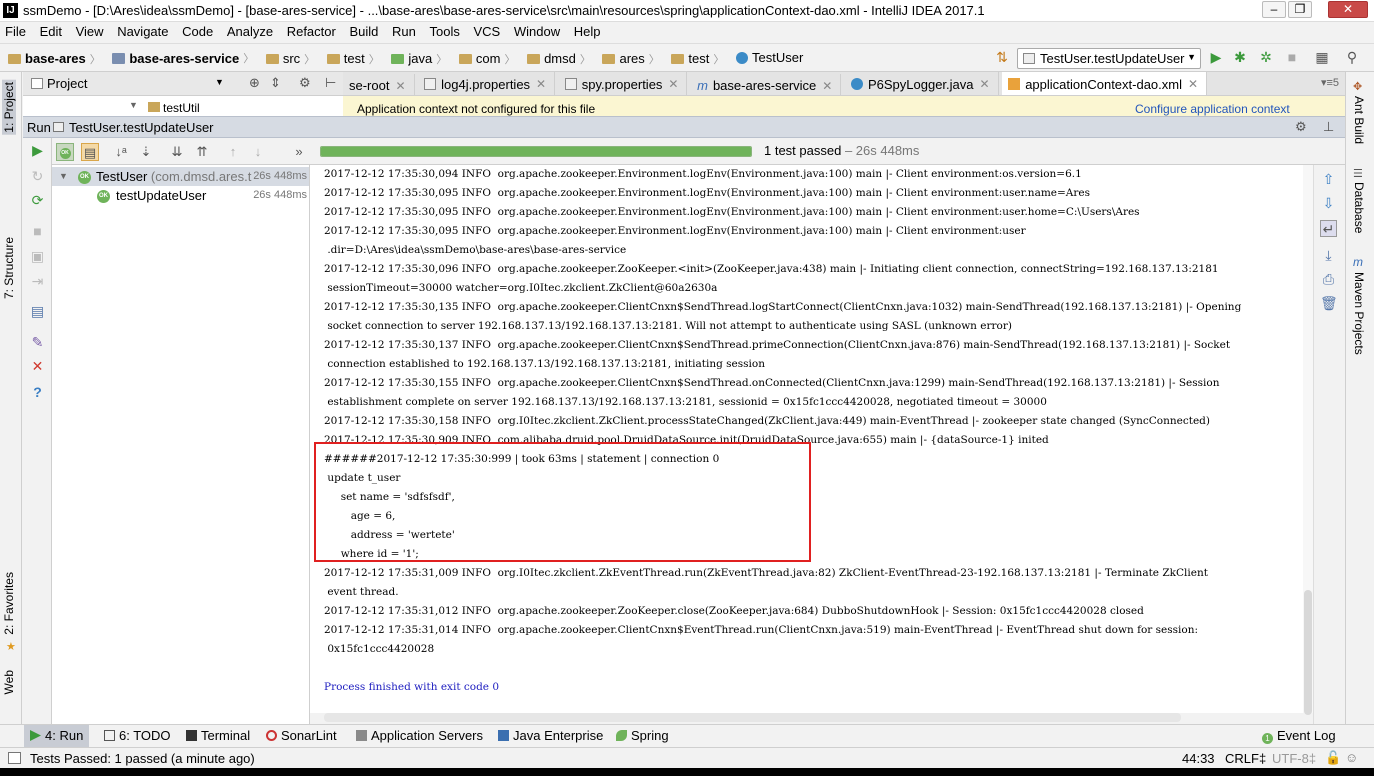 This screenshot has height=776, width=1374. I want to click on sort-duration-icon: ⇣, so click(146, 152).